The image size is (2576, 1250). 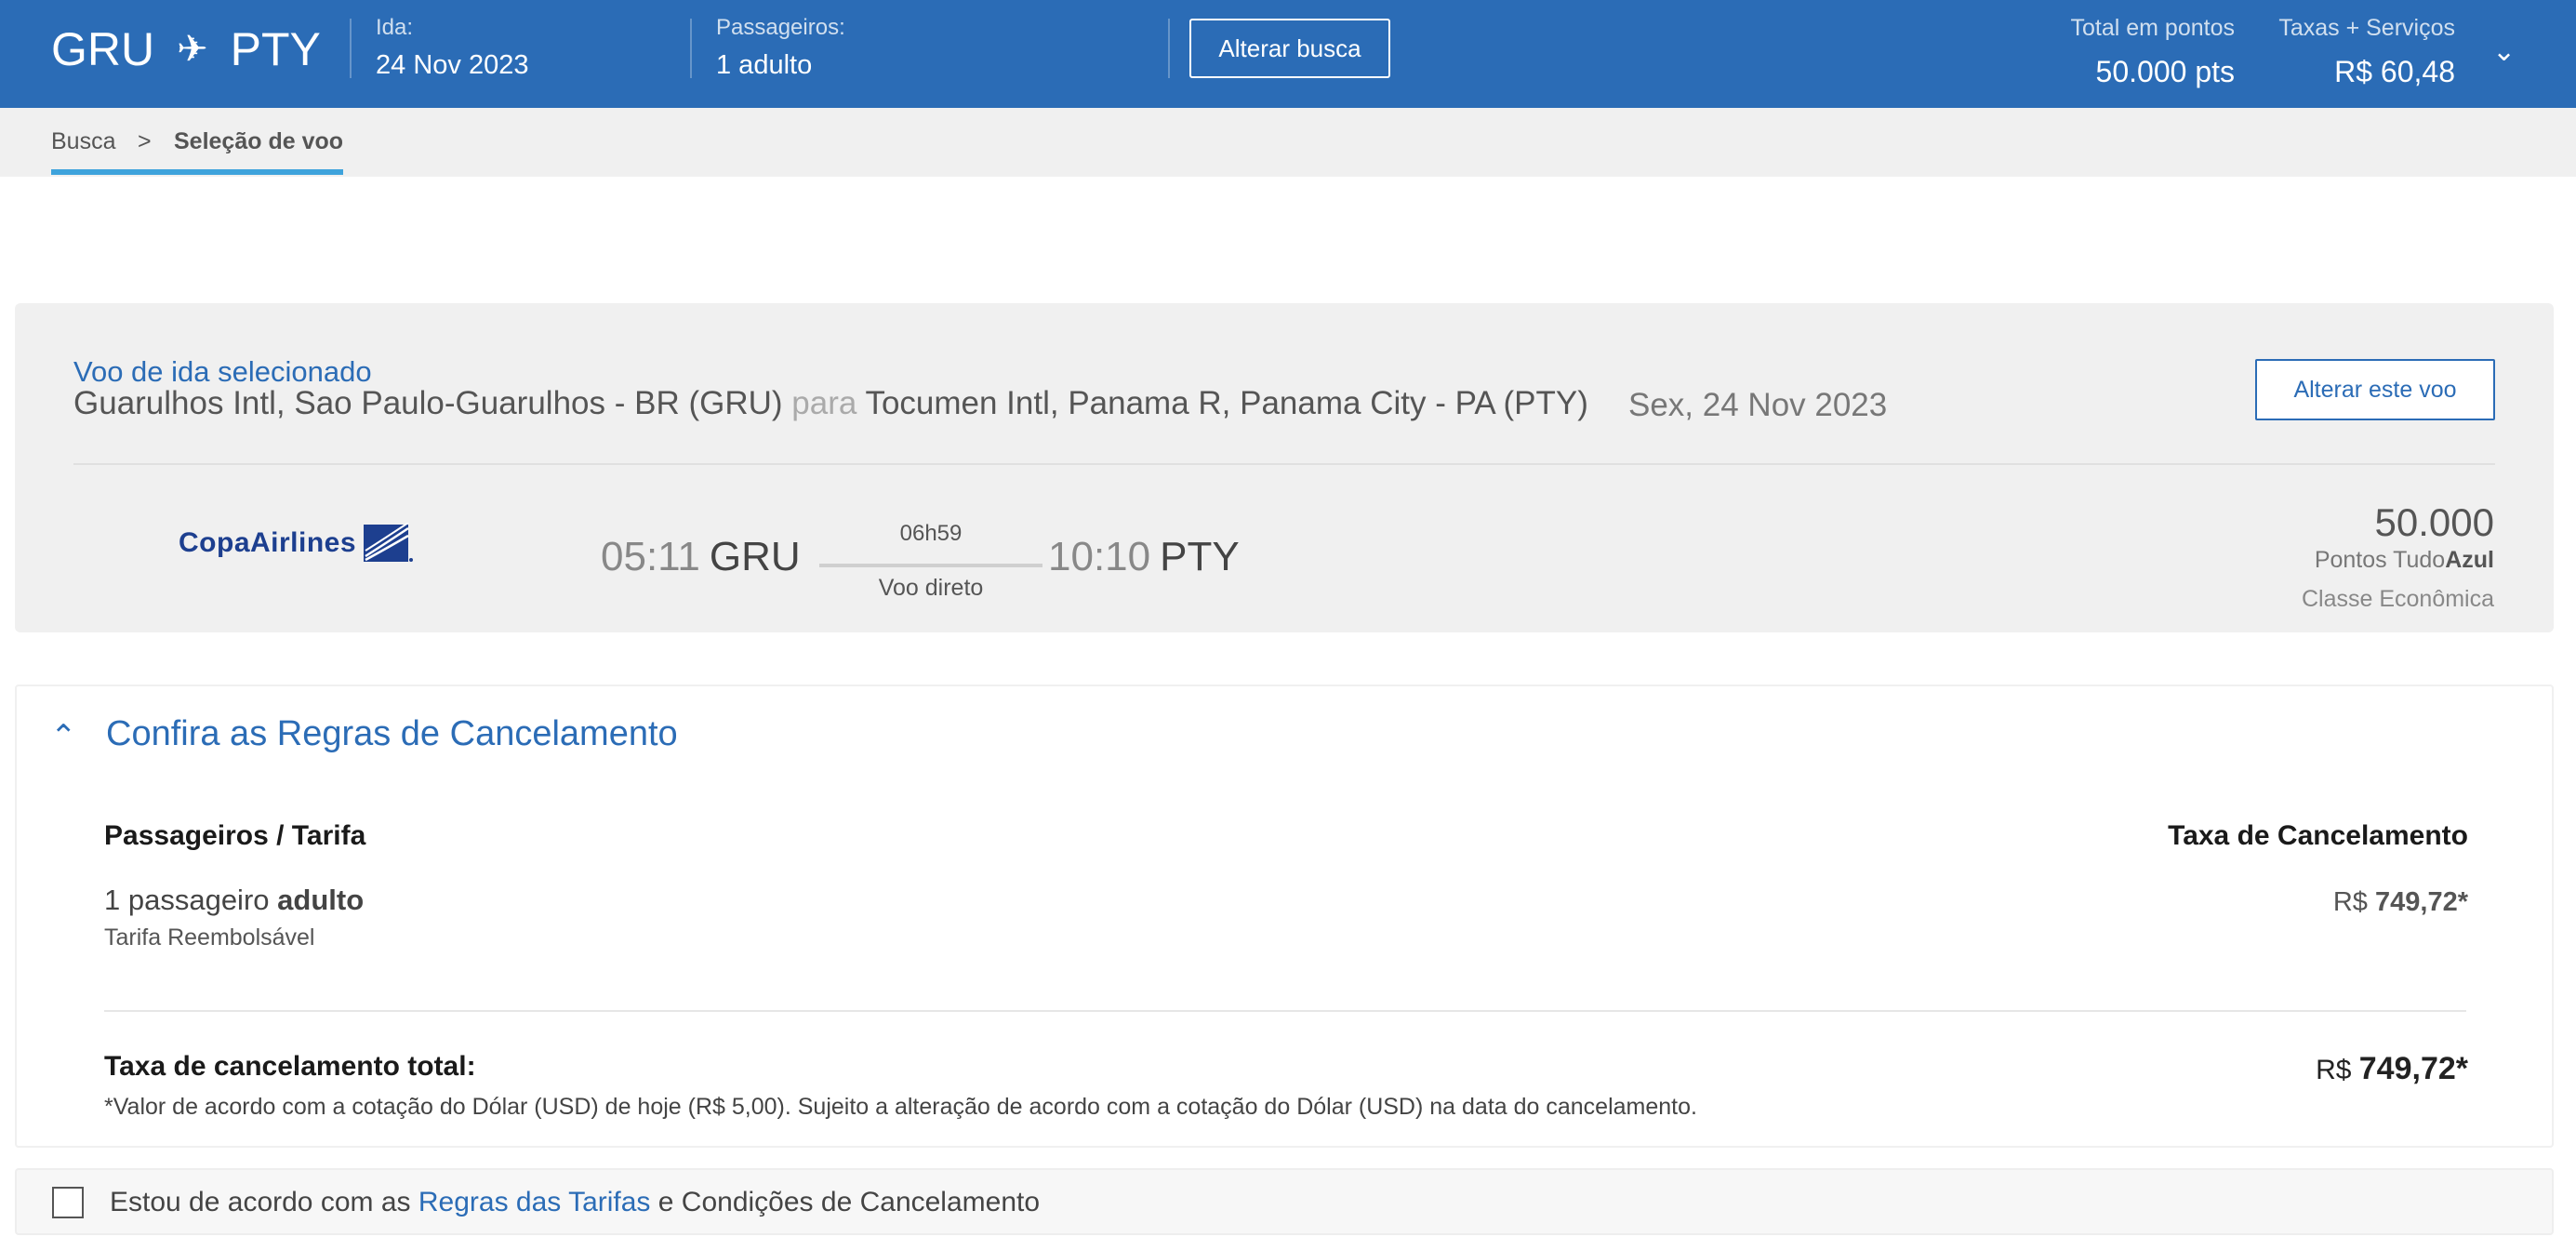 What do you see at coordinates (2153, 52) in the screenshot?
I see `total-points: Total em pontos 50.000 pts` at bounding box center [2153, 52].